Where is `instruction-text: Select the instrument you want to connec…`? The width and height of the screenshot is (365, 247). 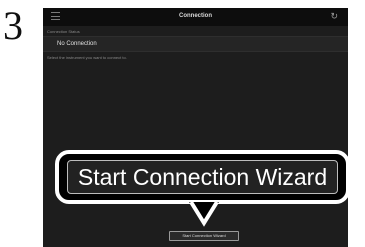 instruction-text: Select the instrument you want to connec… is located at coordinates (87, 57).